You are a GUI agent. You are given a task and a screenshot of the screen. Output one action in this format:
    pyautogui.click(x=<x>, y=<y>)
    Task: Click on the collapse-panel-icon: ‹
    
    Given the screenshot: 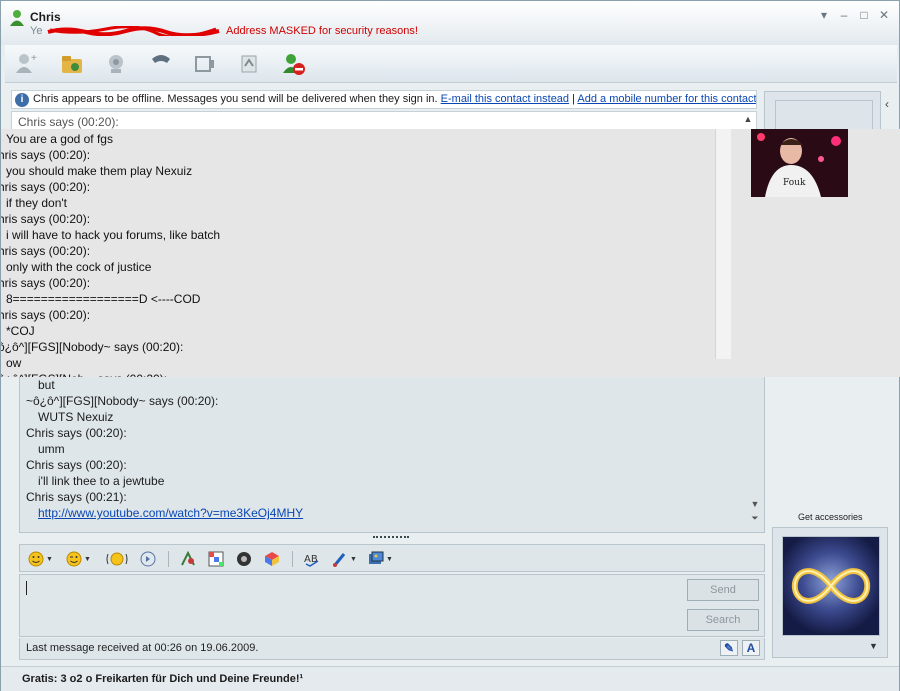 What is the action you would take?
    pyautogui.click(x=887, y=104)
    